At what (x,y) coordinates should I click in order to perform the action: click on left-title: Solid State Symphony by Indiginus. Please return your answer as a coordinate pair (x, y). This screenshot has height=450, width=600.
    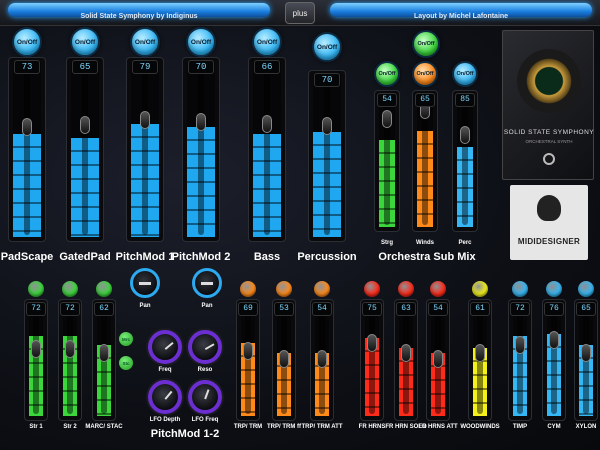
    Looking at the image, I should click on (139, 16).